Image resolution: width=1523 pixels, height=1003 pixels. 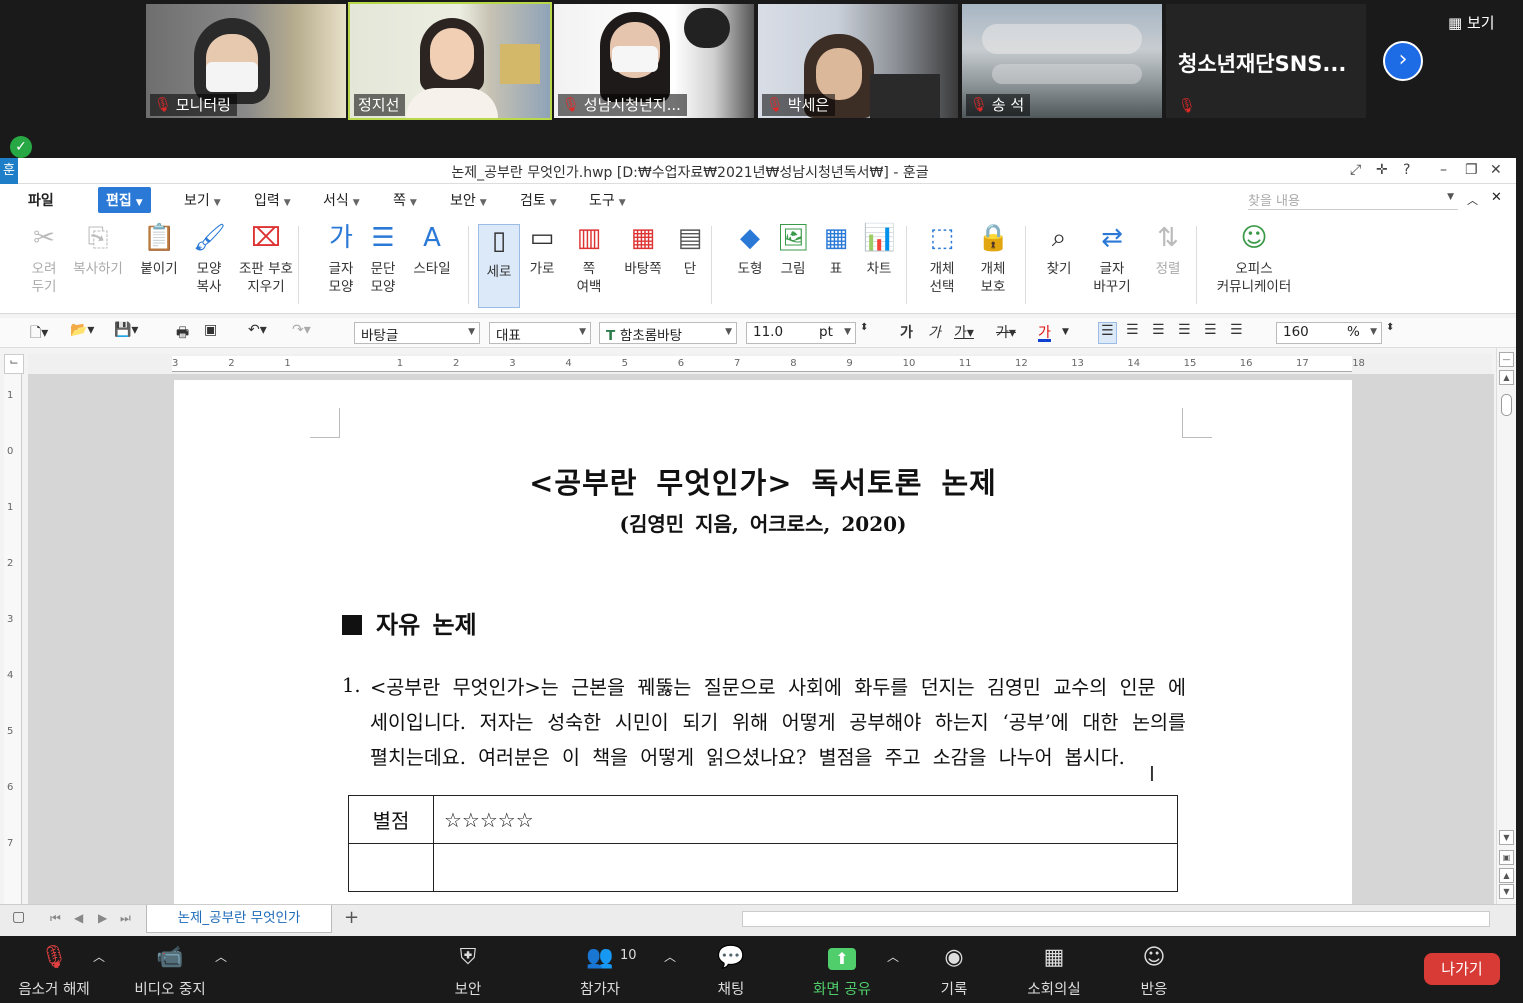 I want to click on style-select: 바탕글 ▼, so click(x=417, y=333).